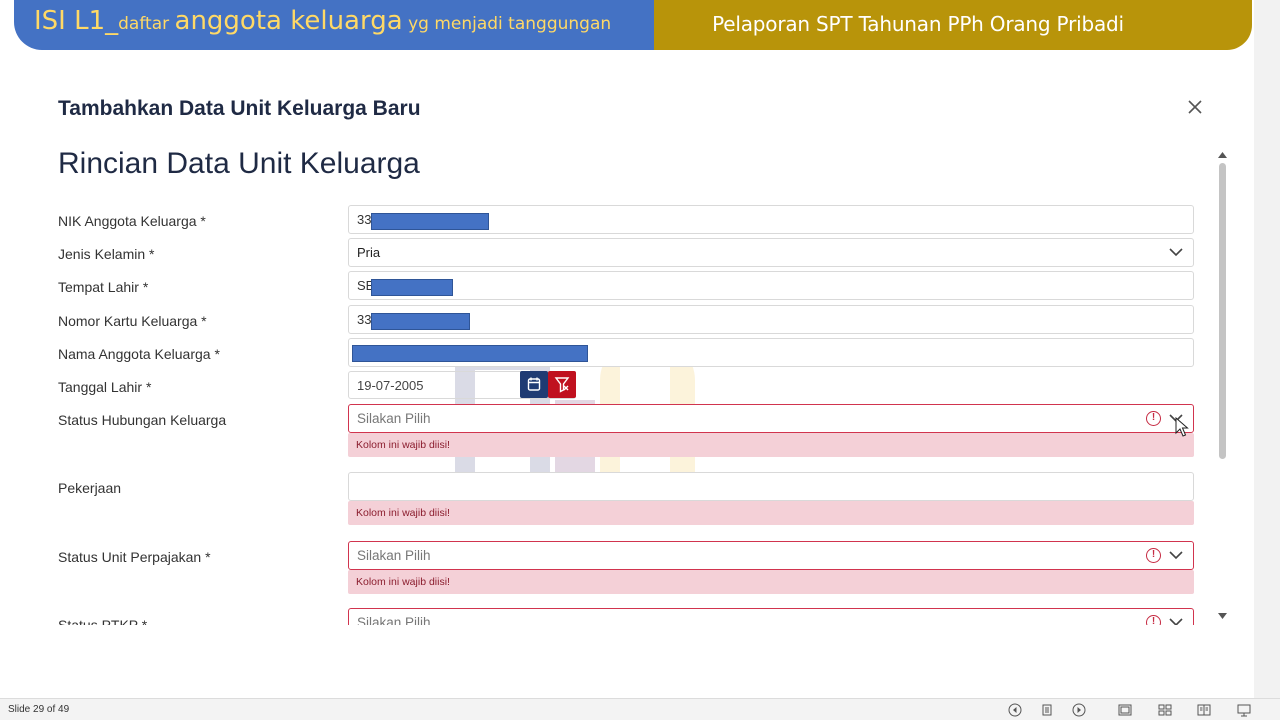  What do you see at coordinates (1267, 349) in the screenshot?
I see `slide-gutter` at bounding box center [1267, 349].